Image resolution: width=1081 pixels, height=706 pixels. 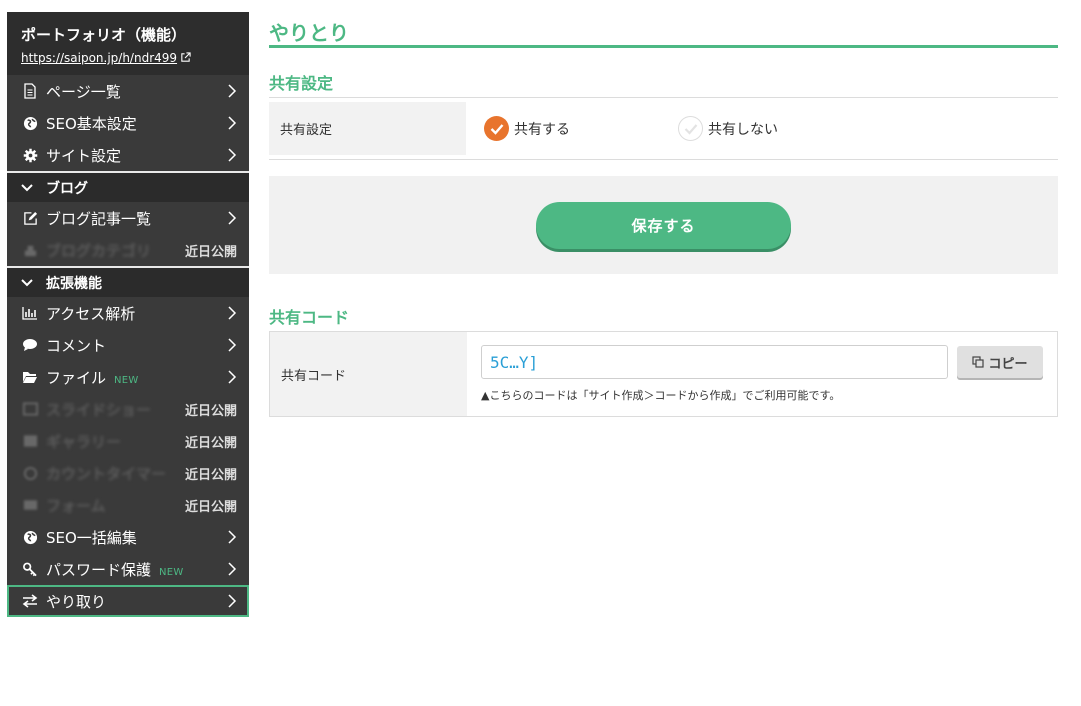 I want to click on sidebar-item-countdown: カウントタイマー 近日公開, so click(x=128, y=473).